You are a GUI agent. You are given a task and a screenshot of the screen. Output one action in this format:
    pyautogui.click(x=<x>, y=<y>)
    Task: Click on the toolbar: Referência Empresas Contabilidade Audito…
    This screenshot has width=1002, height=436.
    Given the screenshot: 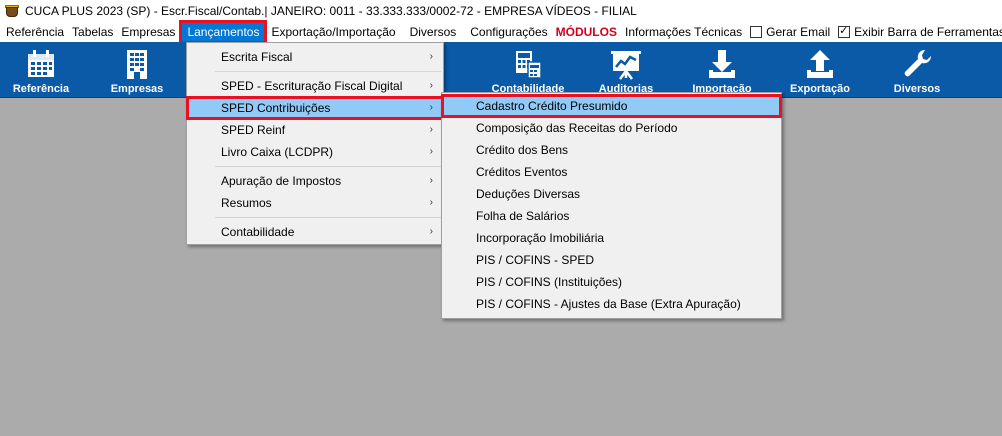 What is the action you would take?
    pyautogui.click(x=501, y=70)
    